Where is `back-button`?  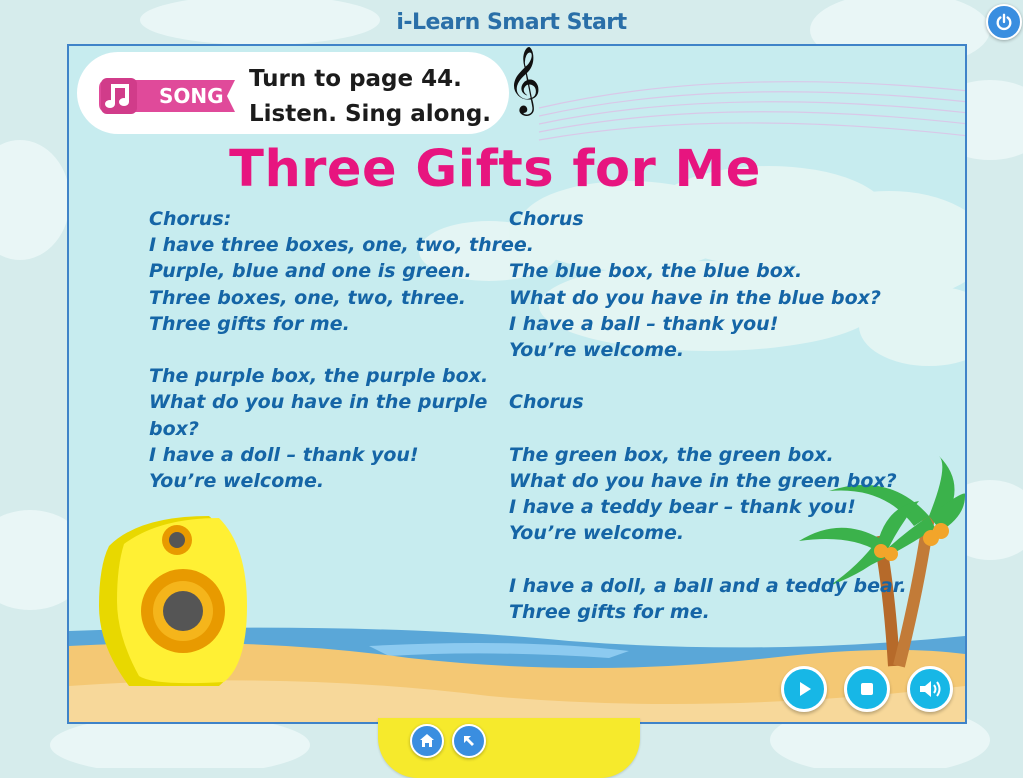 back-button is located at coordinates (469, 741).